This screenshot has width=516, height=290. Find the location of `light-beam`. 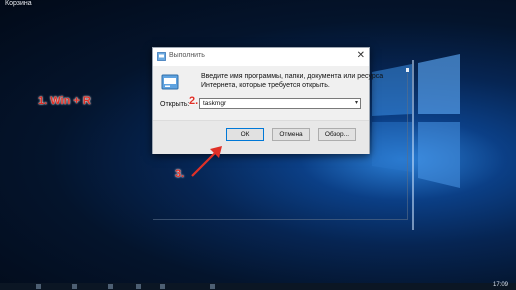

light-beam is located at coordinates (413, 145).